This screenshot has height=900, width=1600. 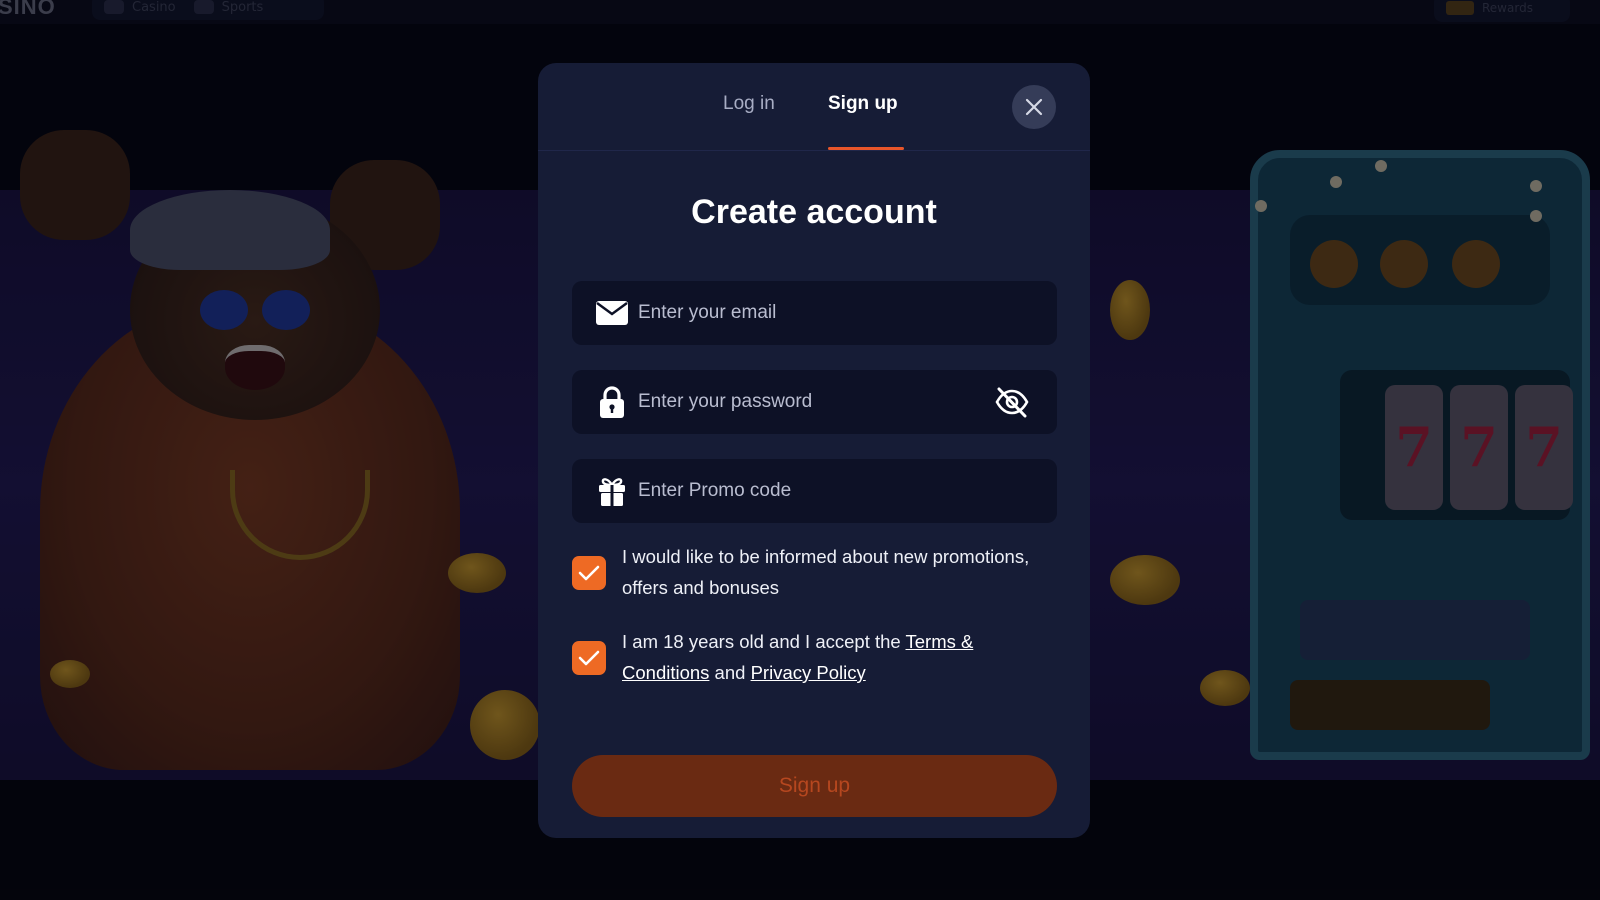 I want to click on privacy-policy-link: Privacy Policy, so click(x=808, y=672).